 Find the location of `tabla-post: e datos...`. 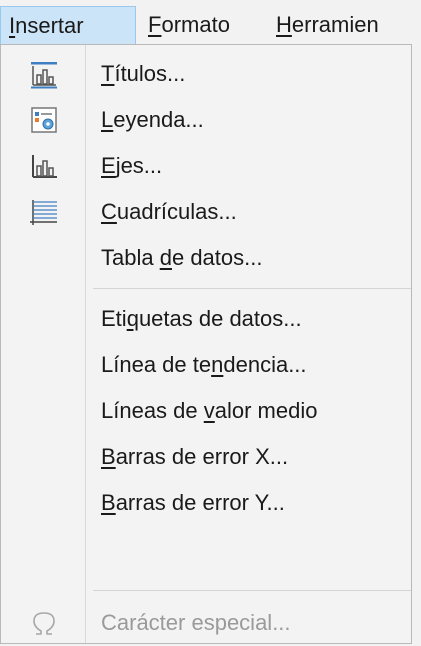

tabla-post: e datos... is located at coordinates (217, 257).